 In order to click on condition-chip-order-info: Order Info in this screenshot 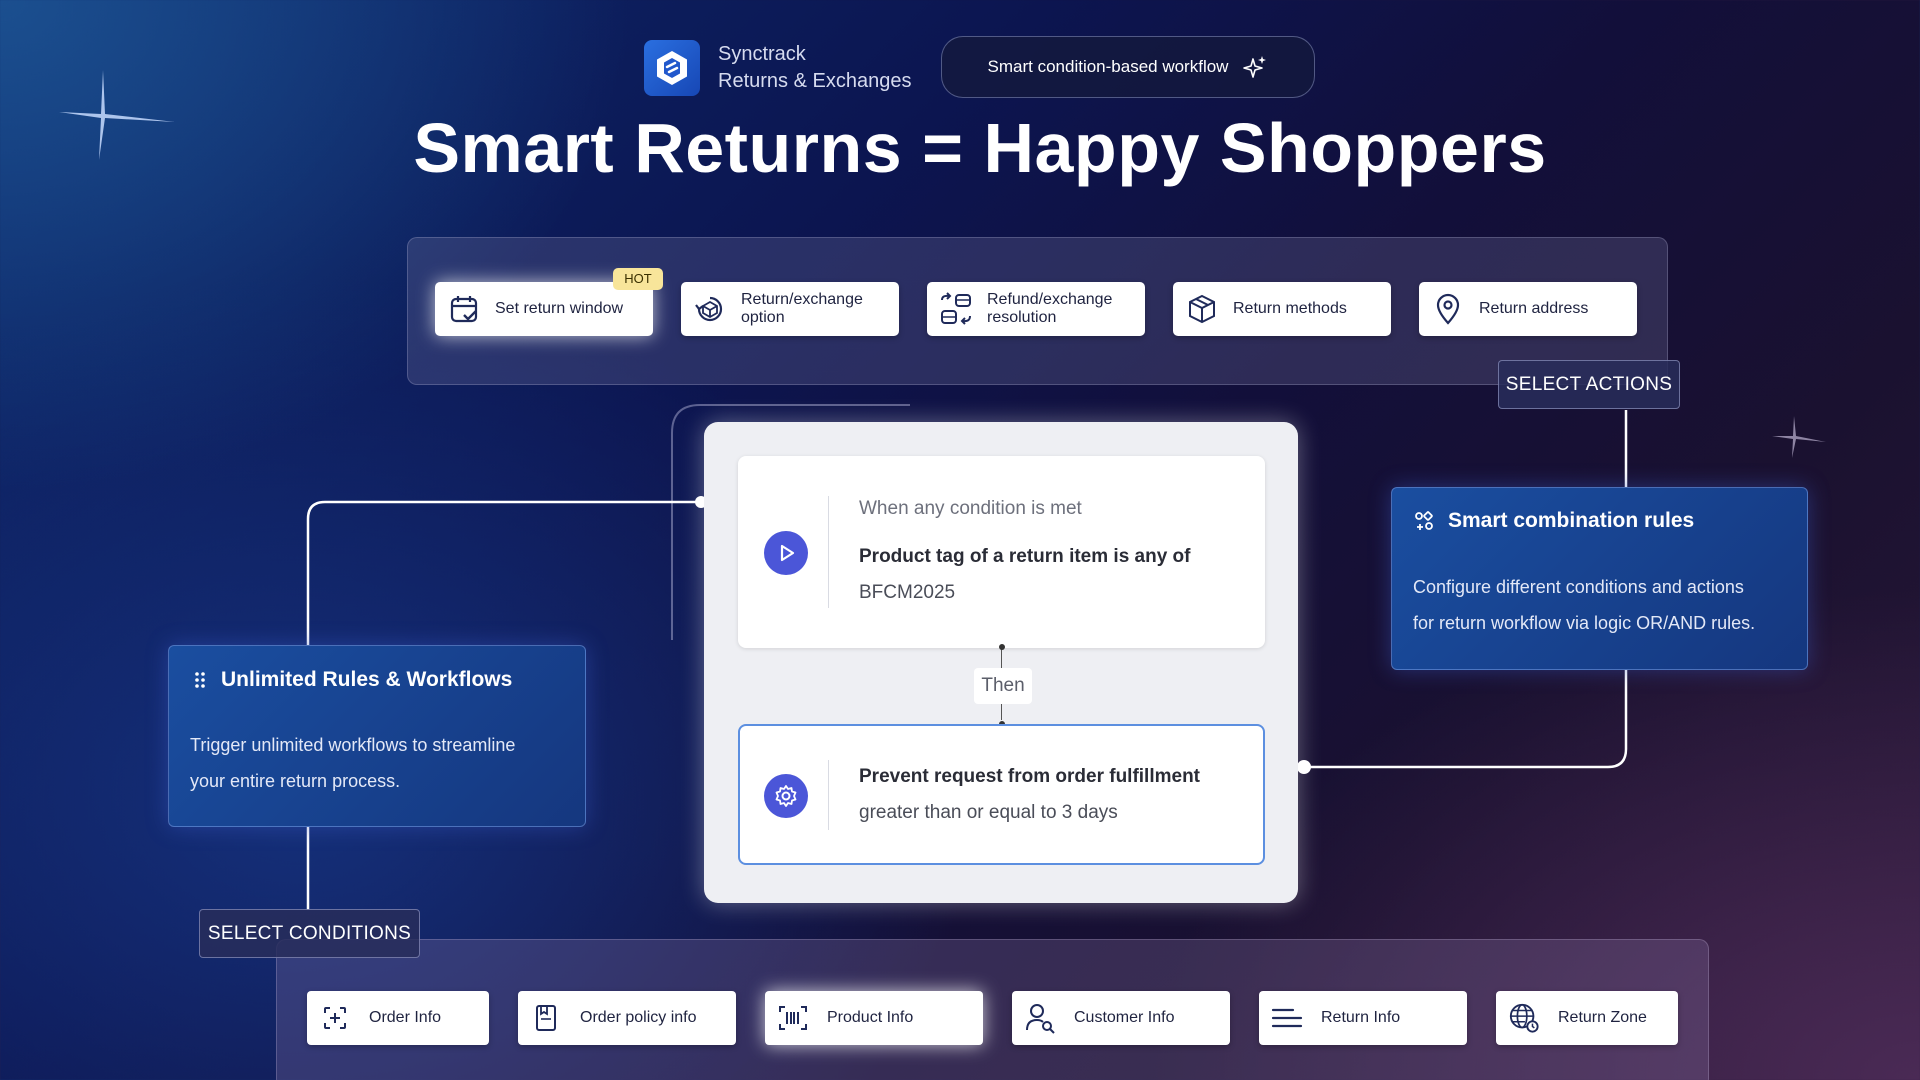, I will do `click(398, 1018)`.